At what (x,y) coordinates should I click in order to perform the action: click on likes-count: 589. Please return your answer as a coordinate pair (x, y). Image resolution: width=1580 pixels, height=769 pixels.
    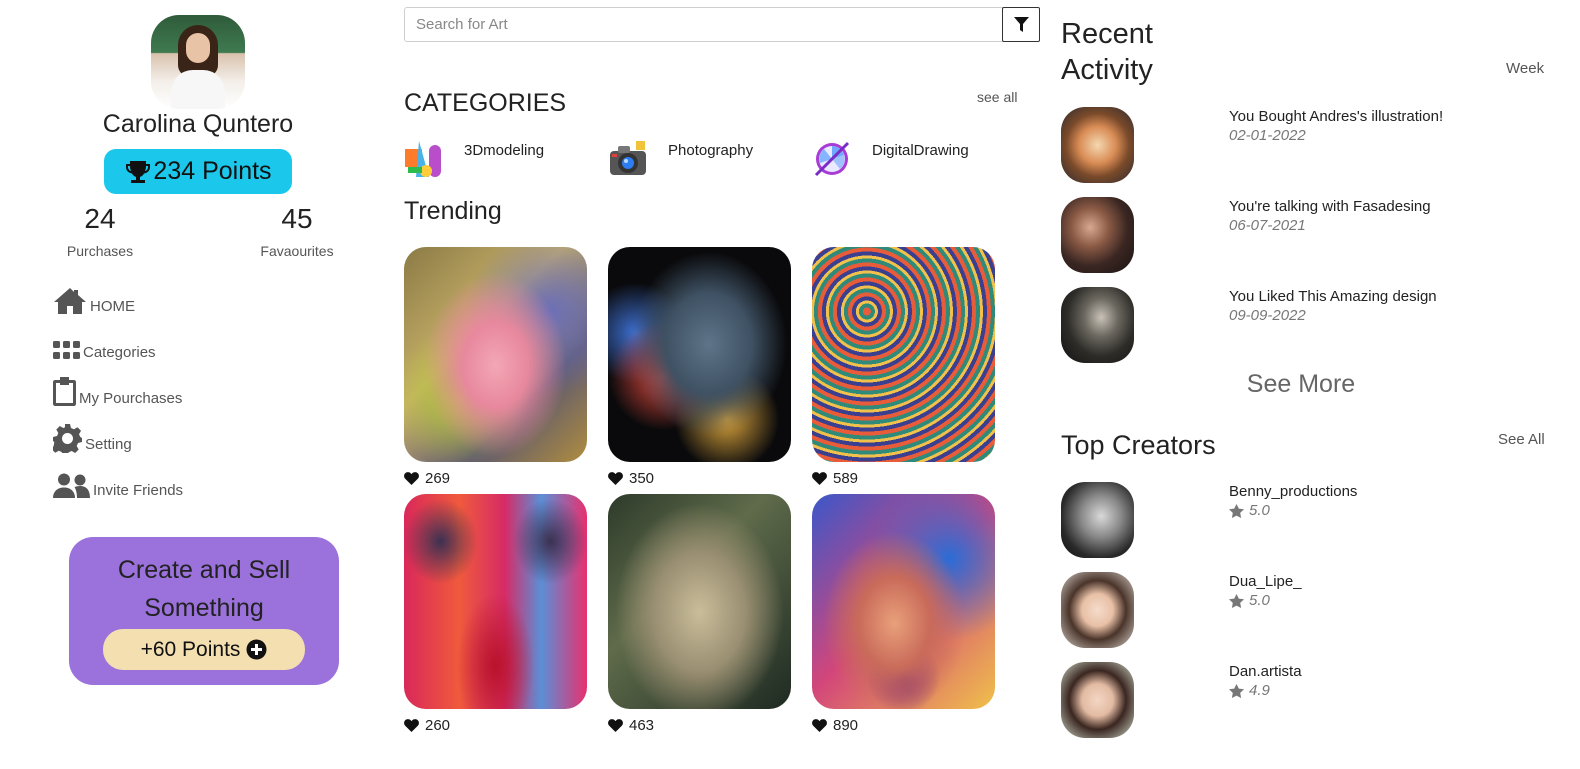
    Looking at the image, I should click on (903, 478).